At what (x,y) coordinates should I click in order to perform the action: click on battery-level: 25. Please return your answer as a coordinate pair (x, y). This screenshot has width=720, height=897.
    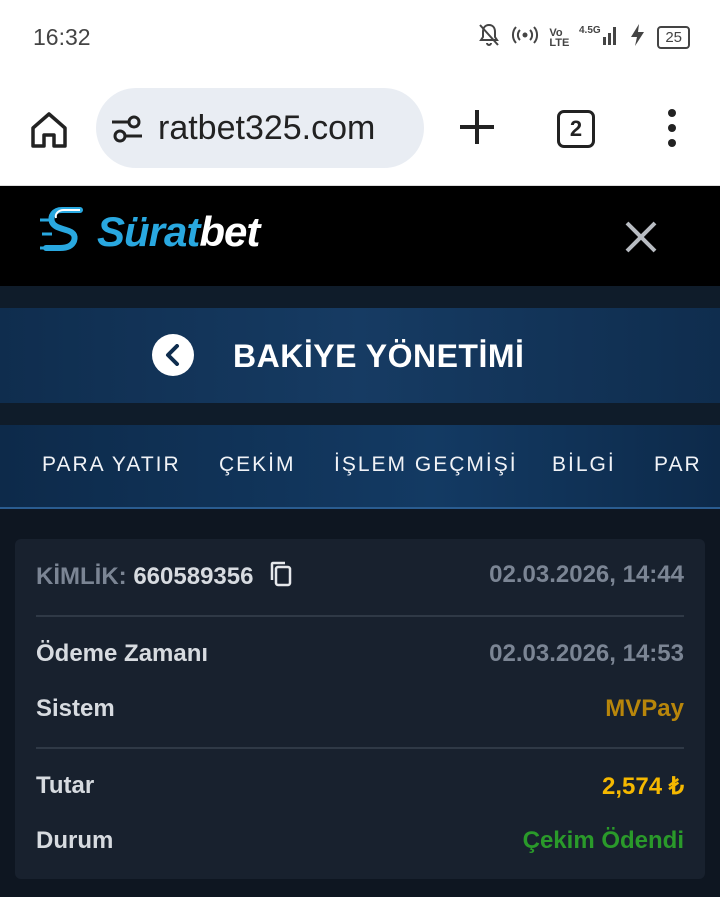
    Looking at the image, I should click on (673, 37).